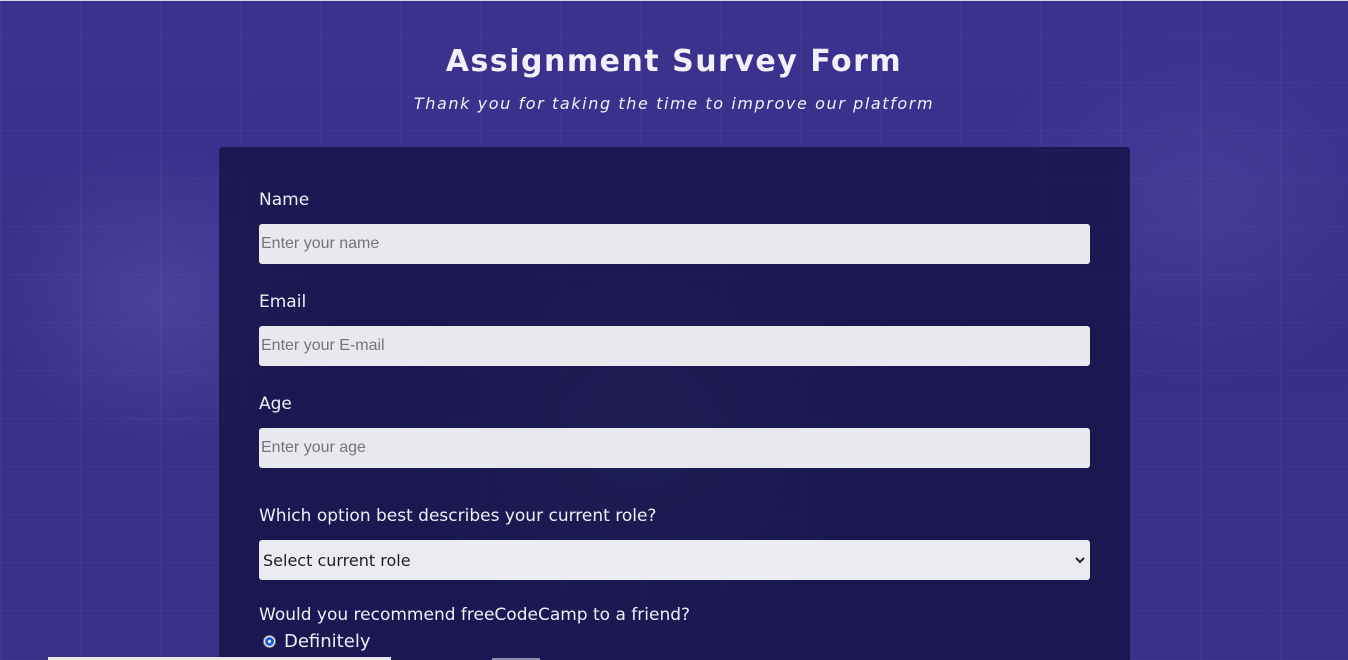 The image size is (1348, 660). I want to click on email-input, so click(674, 346).